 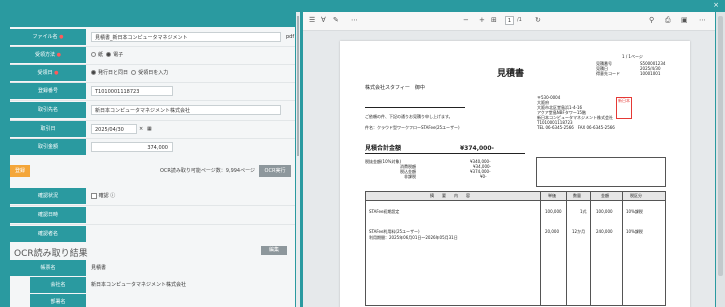 What do you see at coordinates (362, 5) in the screenshot?
I see `title-bar: ×` at bounding box center [362, 5].